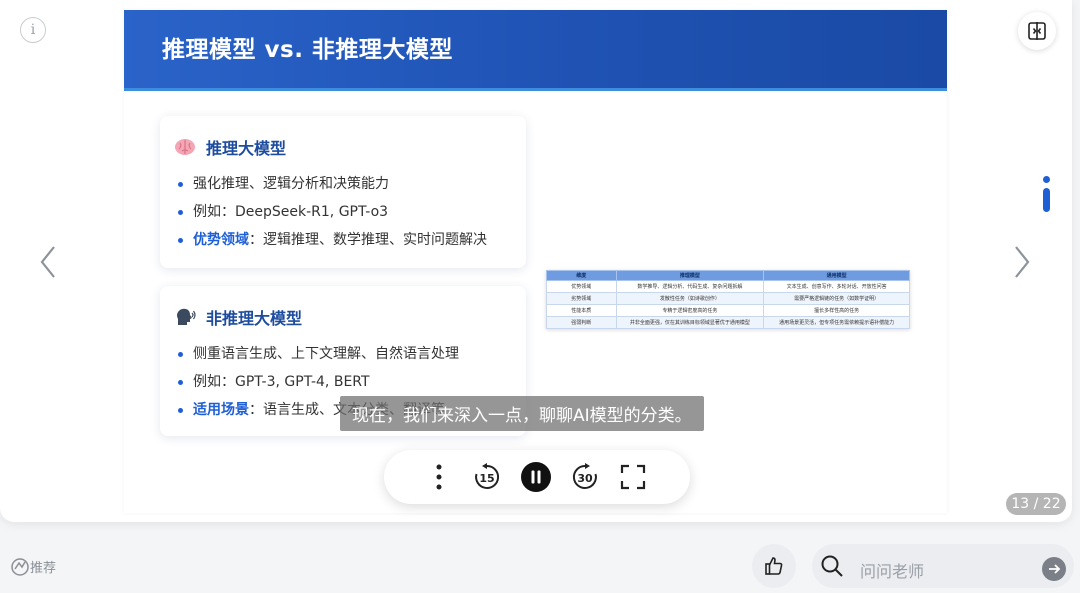 This screenshot has height=593, width=1080. I want to click on list-item: 强化推理、逻辑分析和决策能力, so click(332, 184).